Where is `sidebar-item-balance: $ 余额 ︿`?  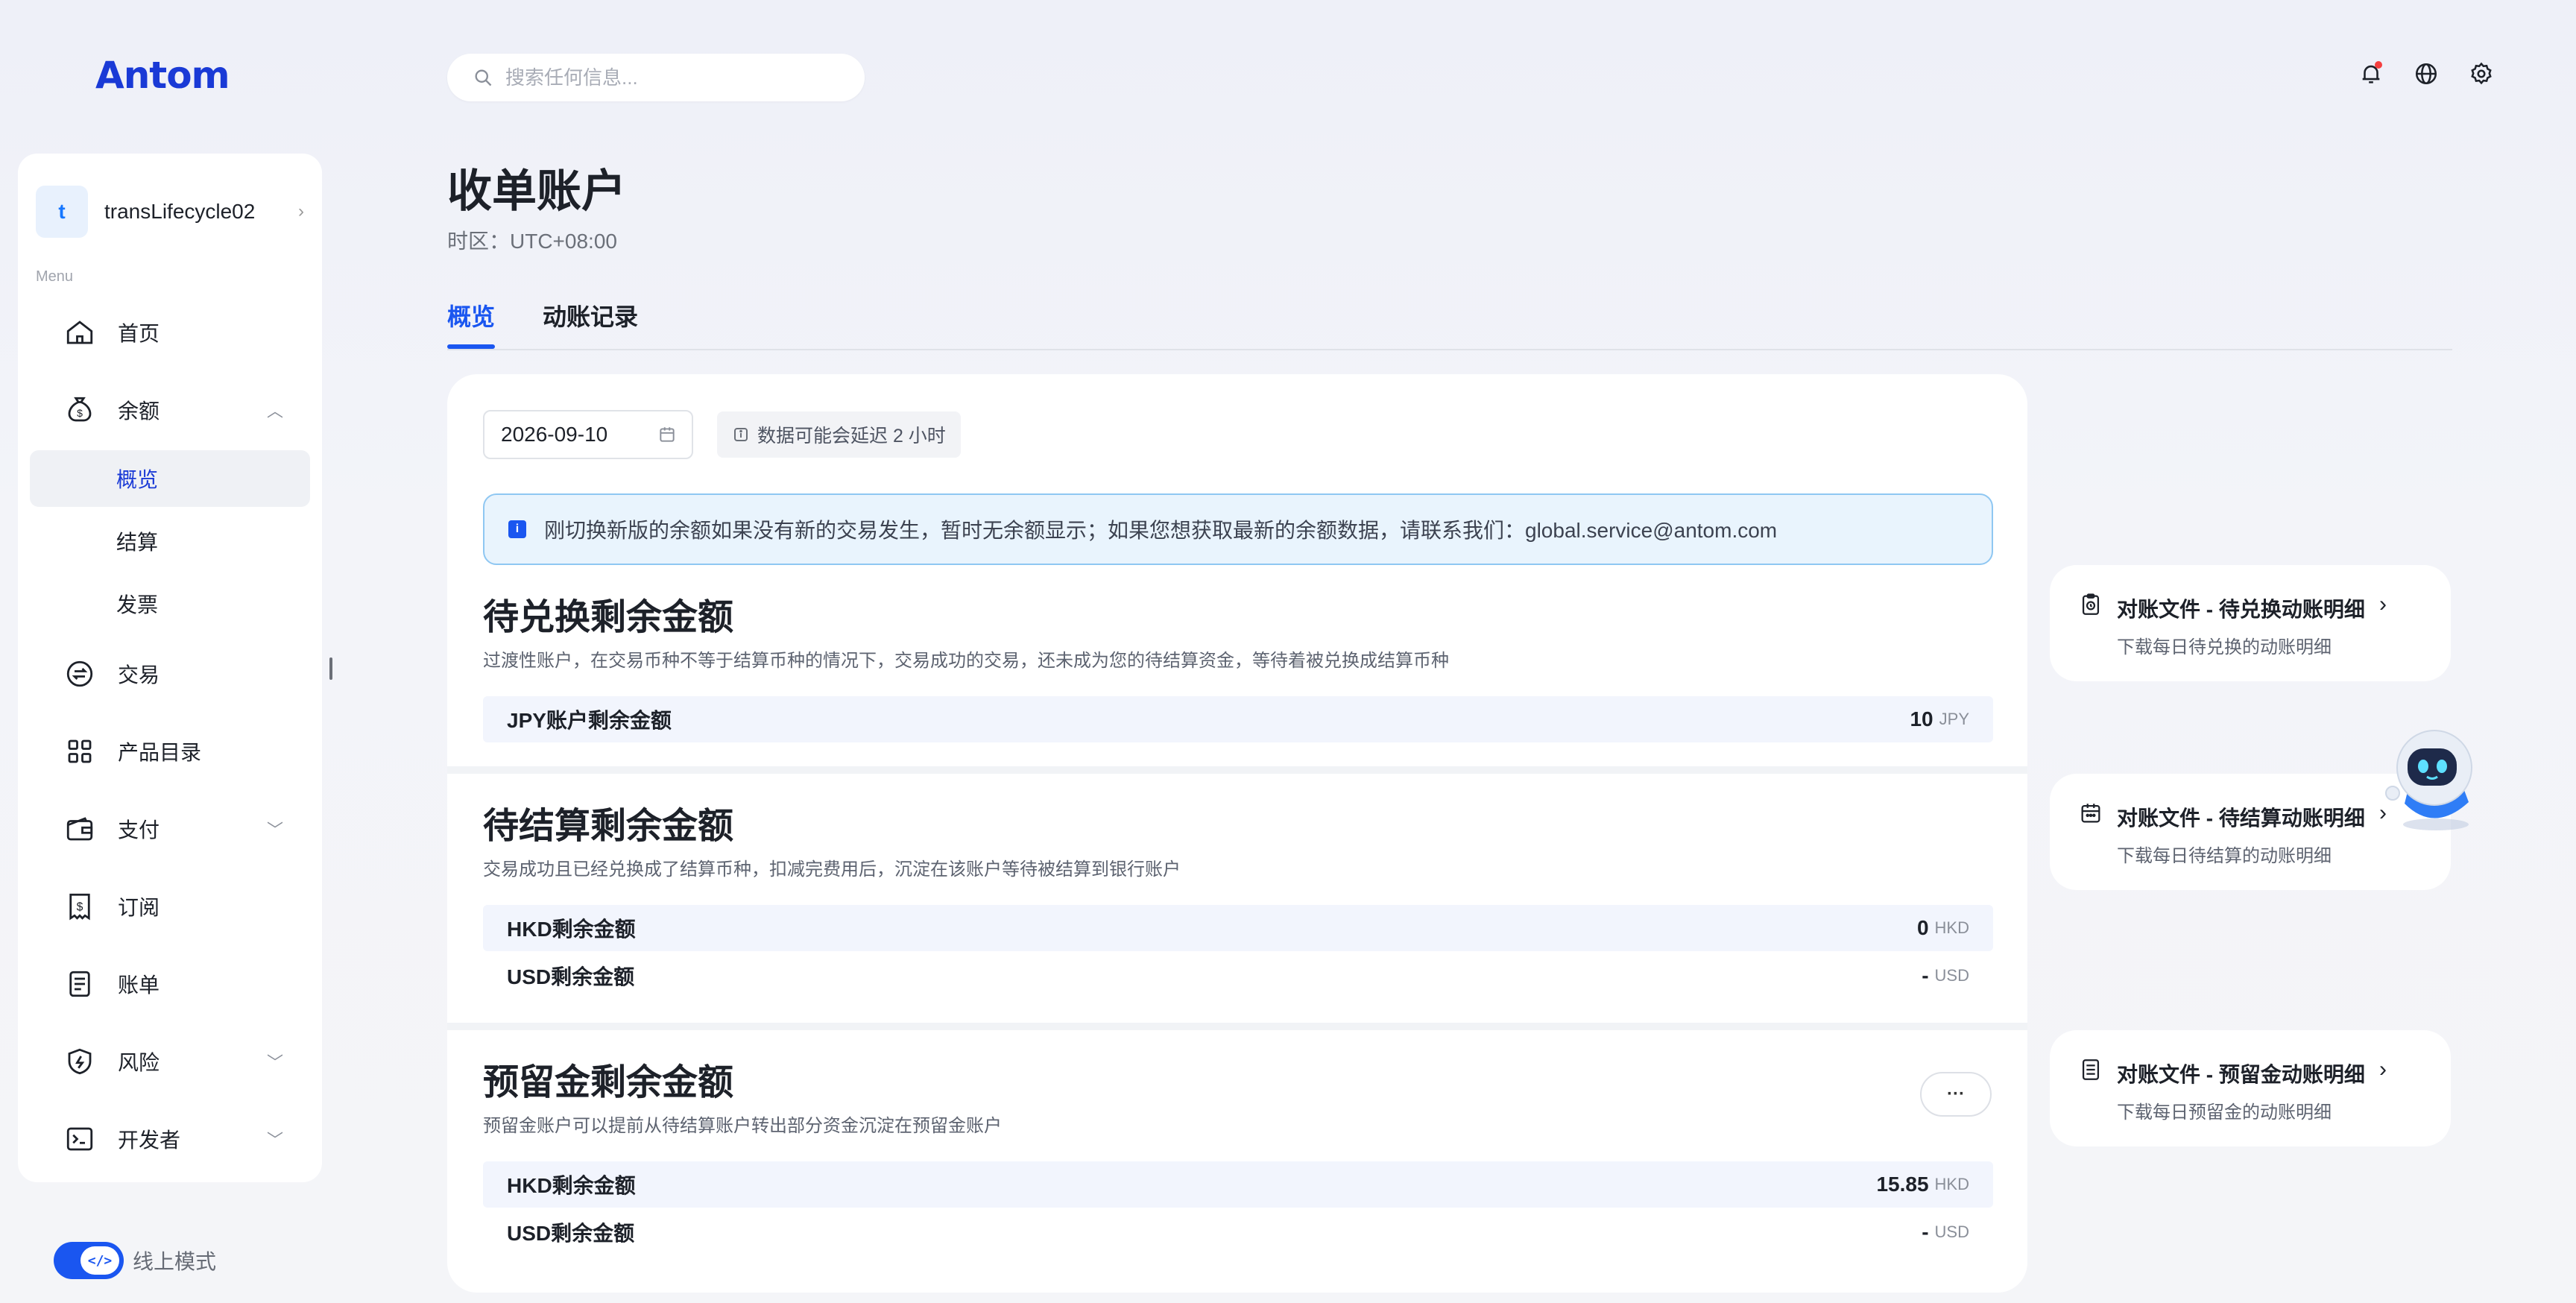
sidebar-item-balance: $ 余额 ︿ is located at coordinates (170, 410).